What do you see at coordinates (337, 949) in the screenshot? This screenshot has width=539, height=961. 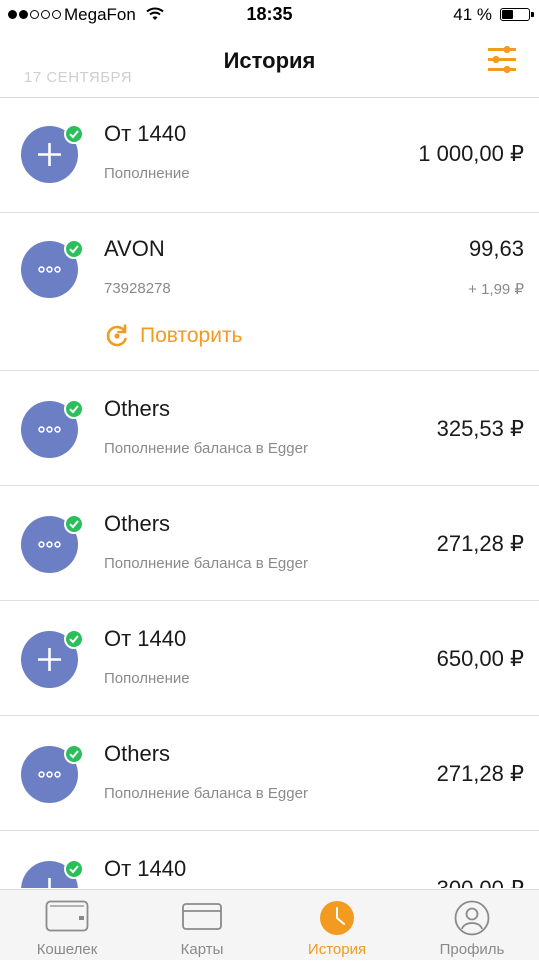 I see `tab-label: История` at bounding box center [337, 949].